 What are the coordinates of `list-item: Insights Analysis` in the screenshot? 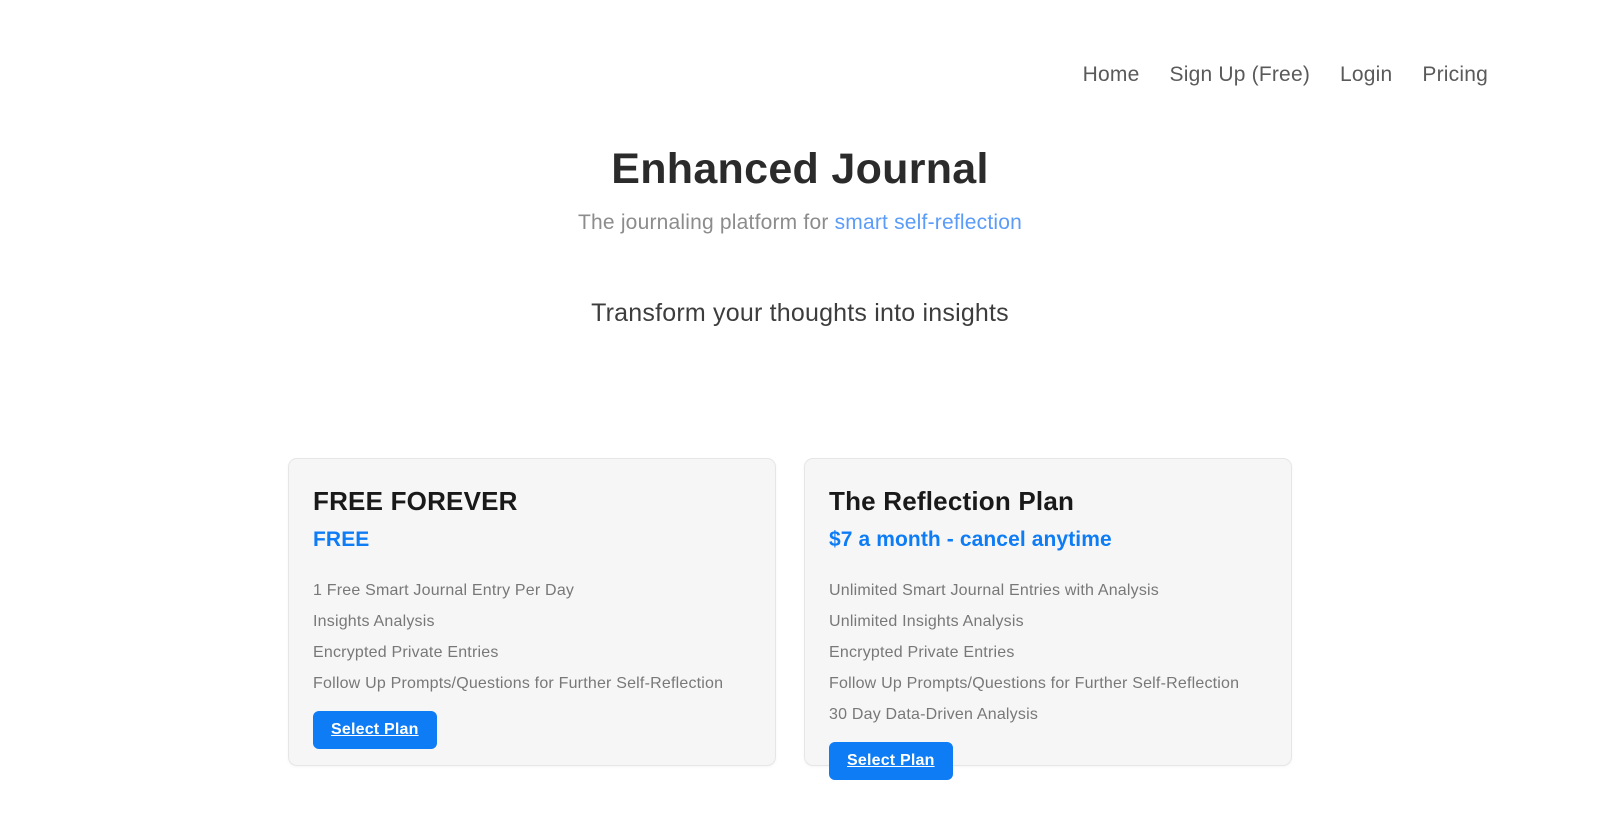 It's located at (374, 621).